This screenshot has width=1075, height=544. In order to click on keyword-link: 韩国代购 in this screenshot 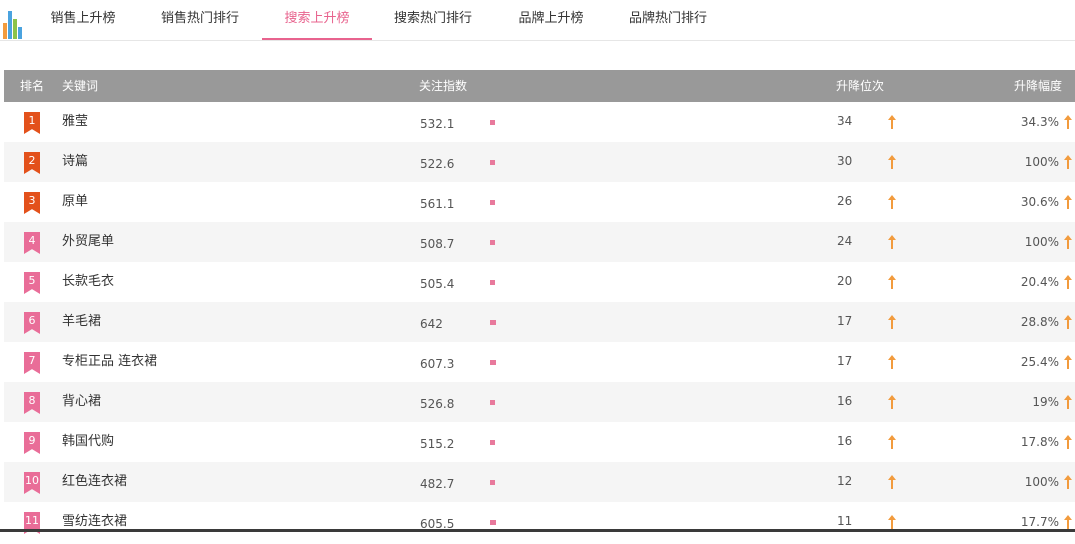, I will do `click(88, 442)`.